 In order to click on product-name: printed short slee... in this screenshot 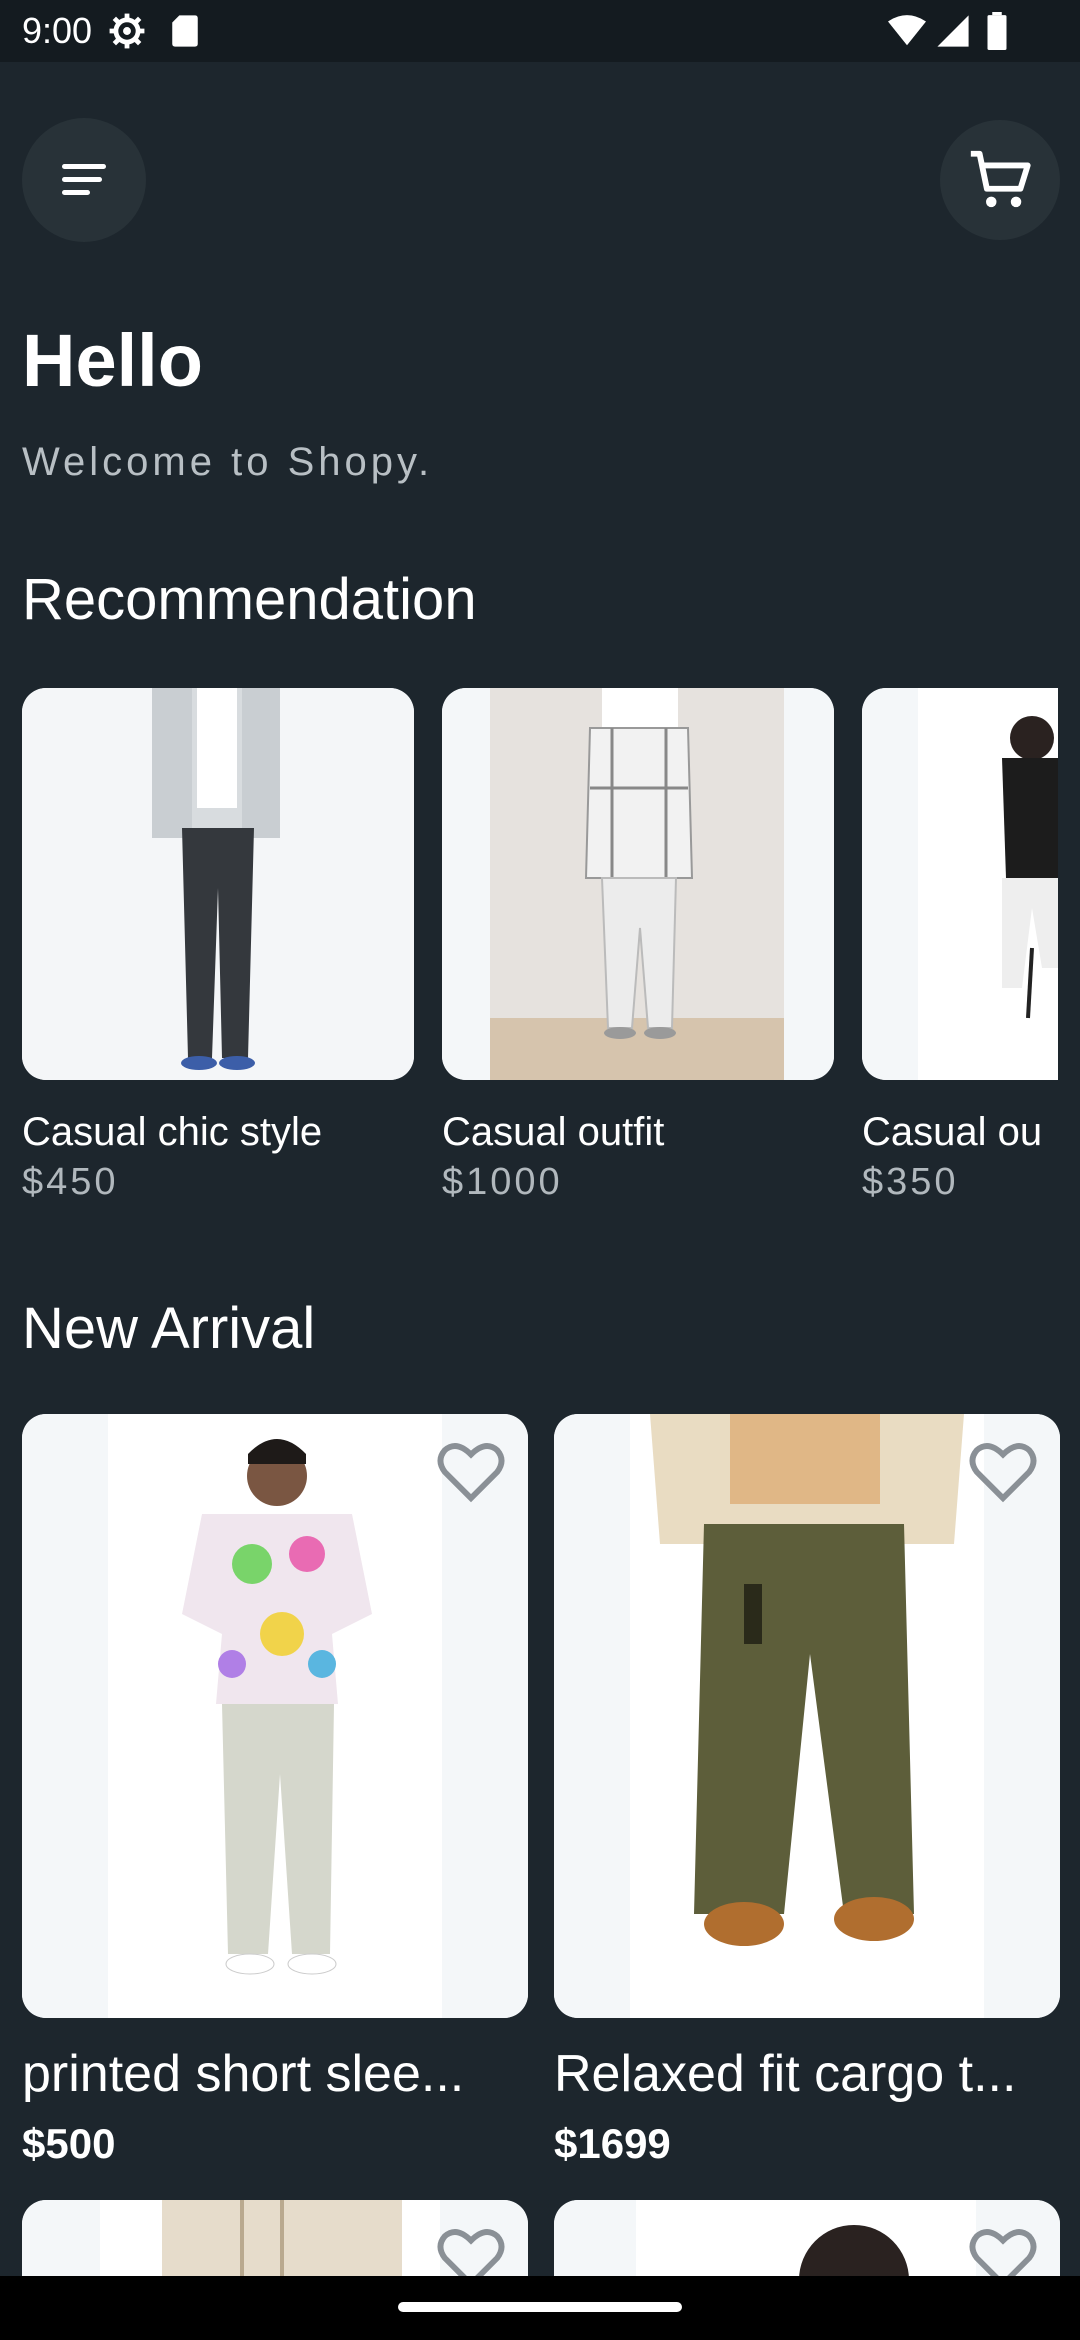, I will do `click(243, 2074)`.